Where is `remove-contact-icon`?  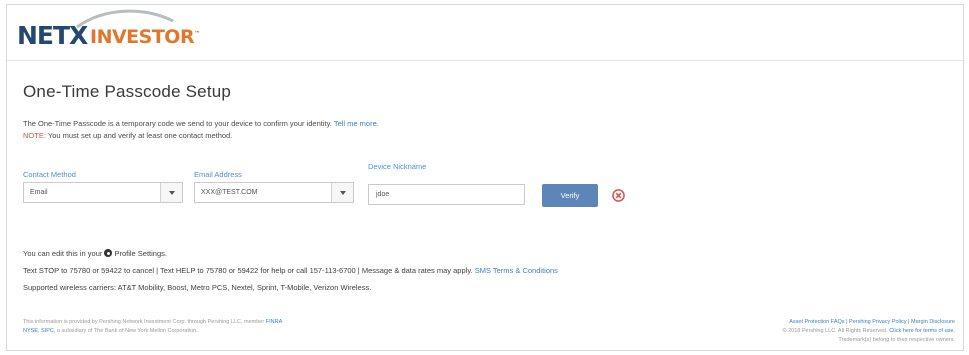 remove-contact-icon is located at coordinates (618, 195).